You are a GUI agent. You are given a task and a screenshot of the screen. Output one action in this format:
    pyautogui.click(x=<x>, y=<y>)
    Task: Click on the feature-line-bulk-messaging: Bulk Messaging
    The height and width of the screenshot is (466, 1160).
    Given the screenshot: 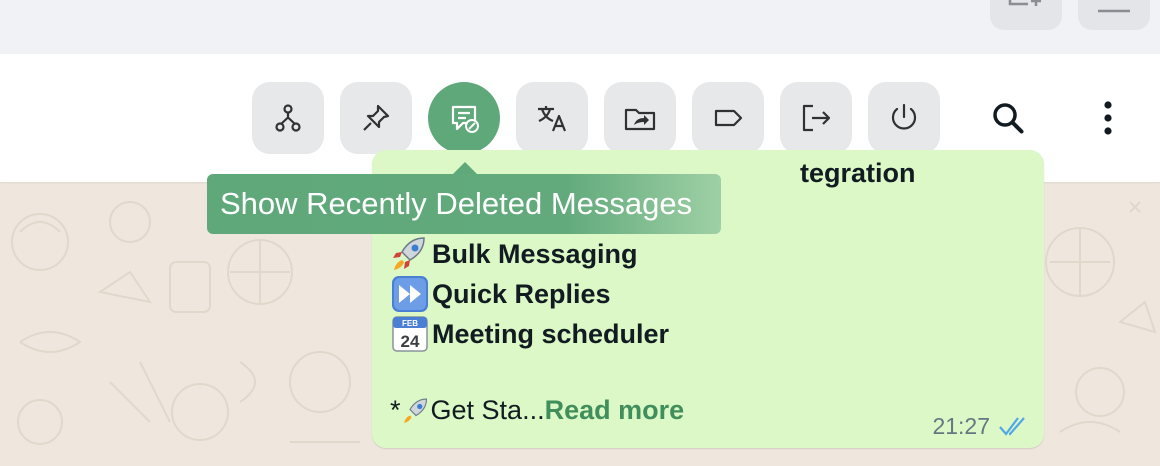 What is the action you would take?
    pyautogui.click(x=514, y=254)
    